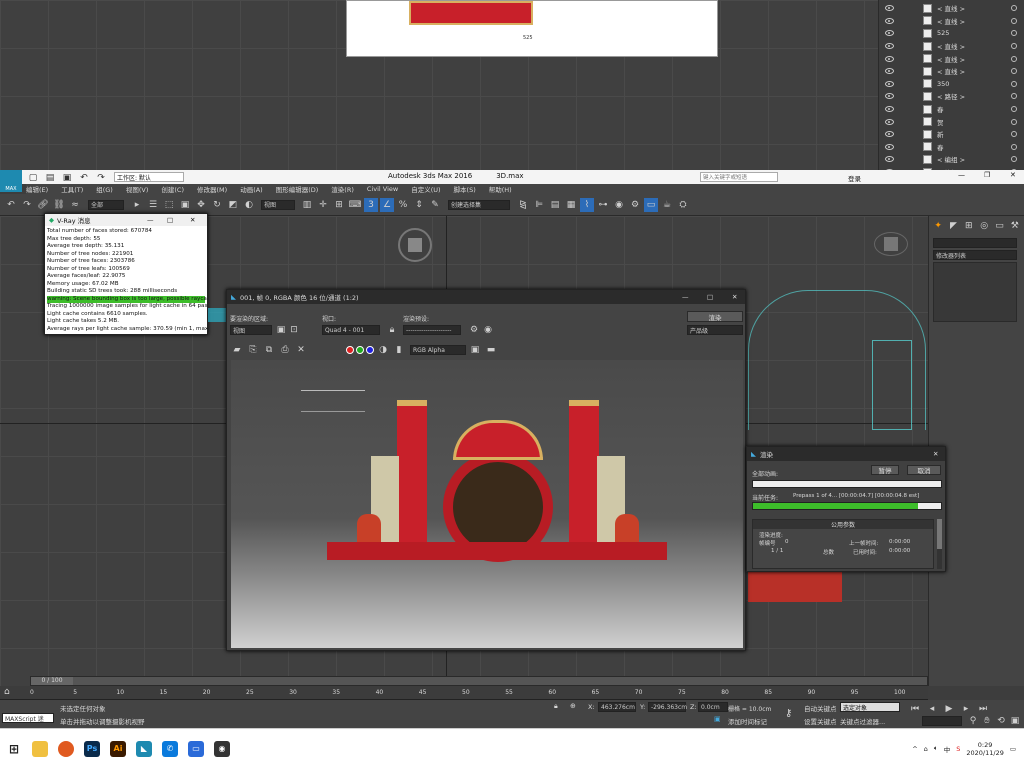 Image resolution: width=1024 pixels, height=768 pixels. Describe the element at coordinates (1015, 226) in the screenshot. I see `utilities-tab-icon: ⚒` at that location.